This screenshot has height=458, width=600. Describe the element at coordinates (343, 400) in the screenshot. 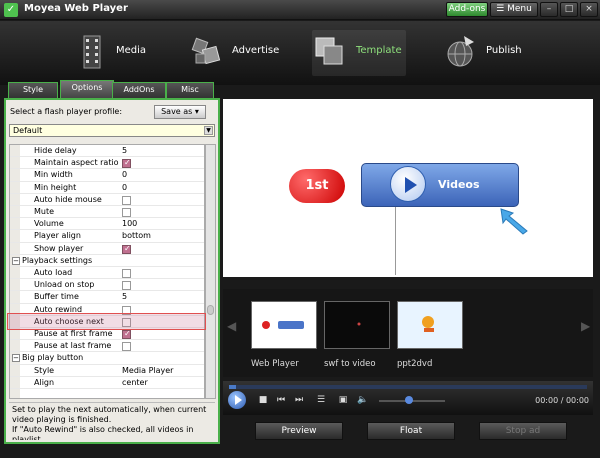

I see `fullscreen-icon: ▣` at that location.